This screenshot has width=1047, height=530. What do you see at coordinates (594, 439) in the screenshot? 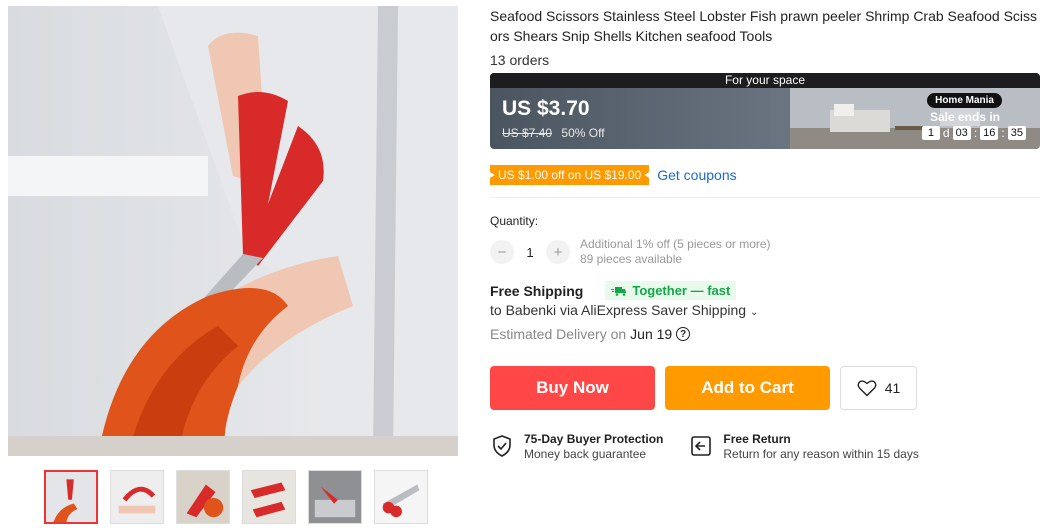
I see `guarantee-title: 75-Day Buyer Protection` at bounding box center [594, 439].